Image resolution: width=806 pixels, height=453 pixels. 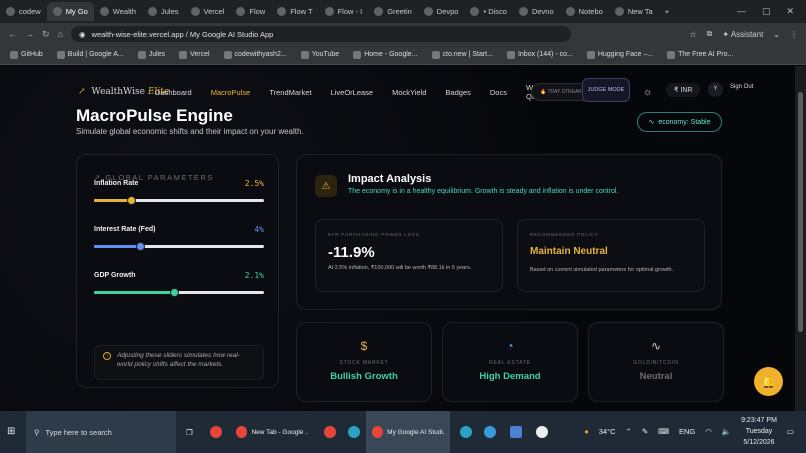 I want to click on language-indicator: ENG, so click(x=687, y=431).